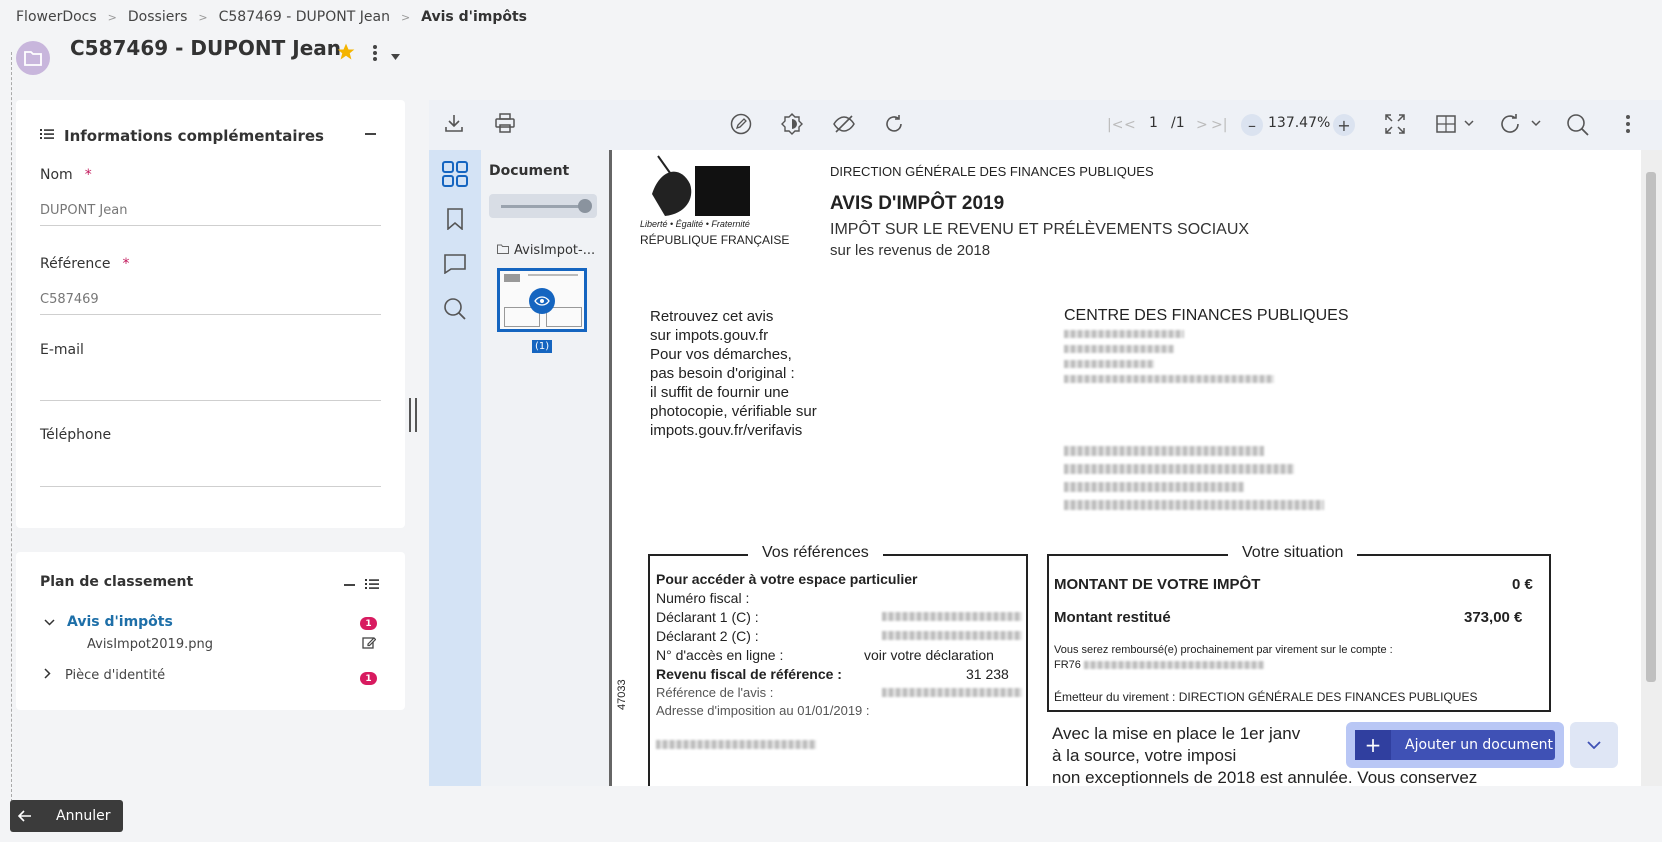 Image resolution: width=1662 pixels, height=842 pixels. I want to click on breadcrumb-item-current: Avis d'impôts, so click(474, 17).